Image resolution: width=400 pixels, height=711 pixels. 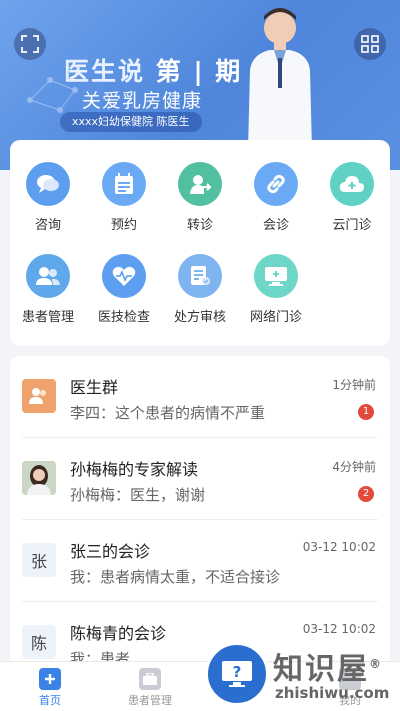 I want to click on function-referral: 转诊, so click(x=200, y=197).